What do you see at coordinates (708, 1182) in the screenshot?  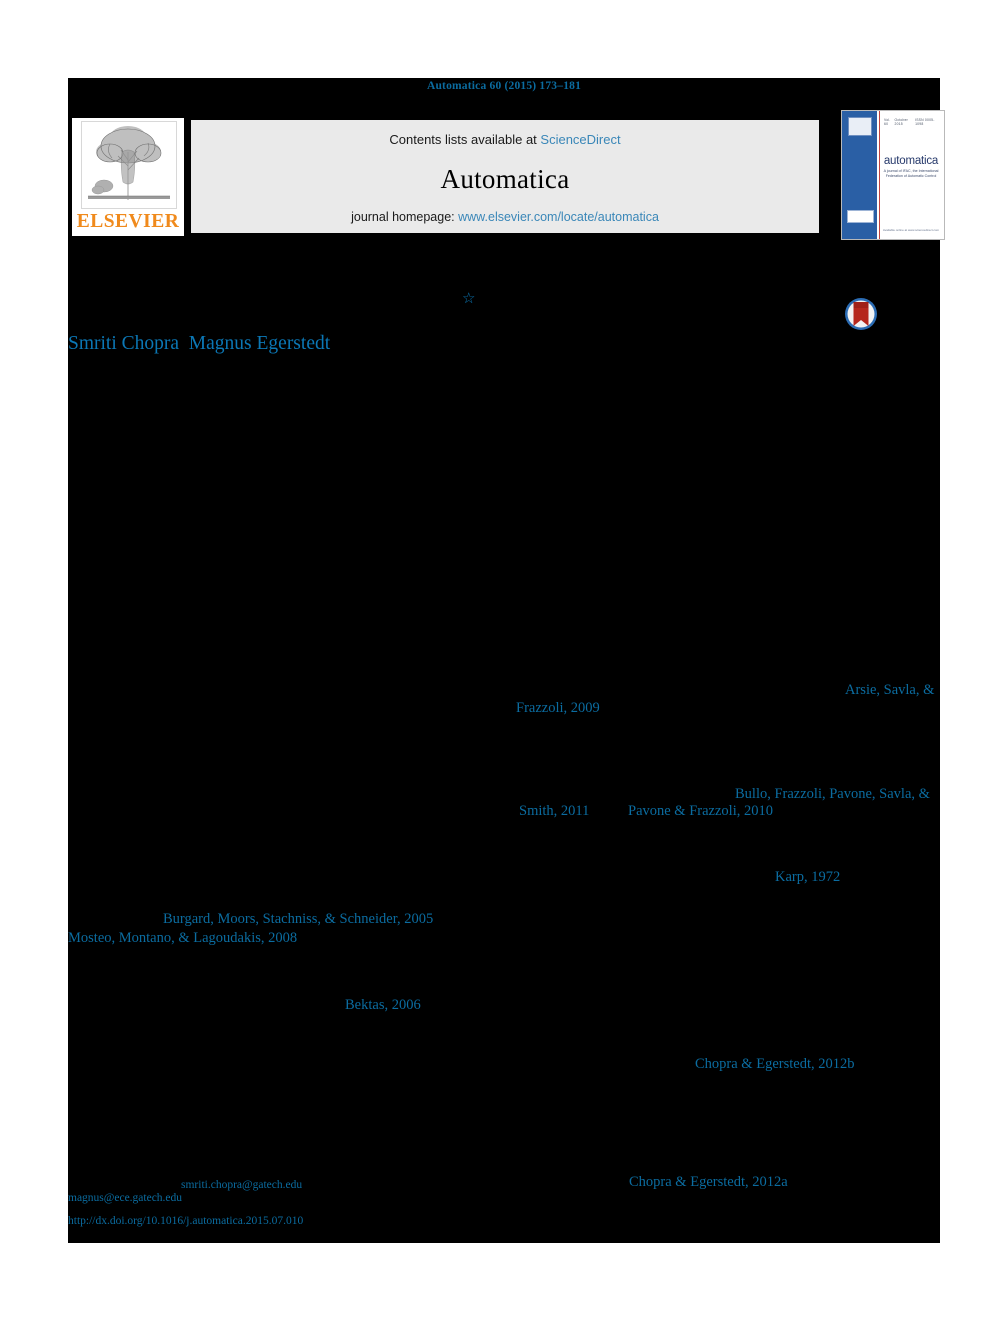 I see `citation-link: Chopra & Egerstedt, 2012a` at bounding box center [708, 1182].